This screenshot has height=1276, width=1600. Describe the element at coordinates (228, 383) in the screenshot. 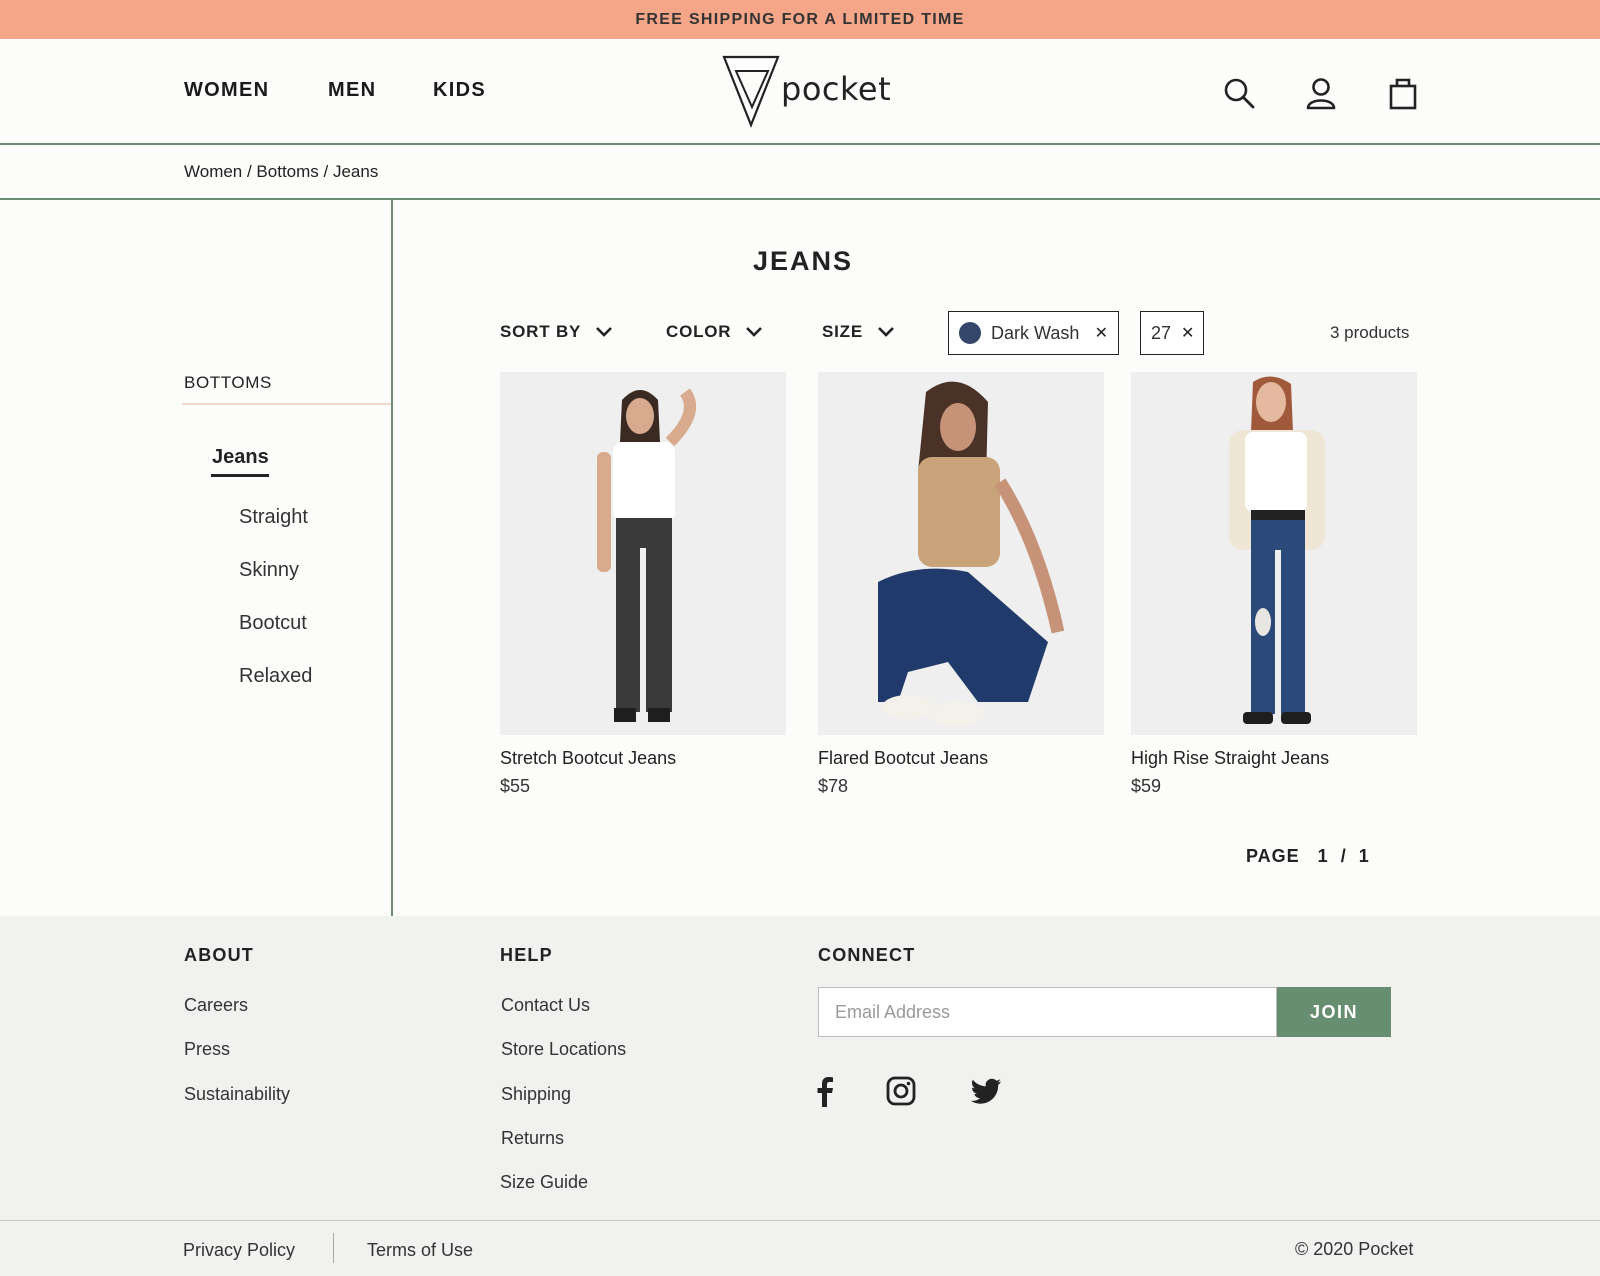

I see `sidebar-heading: BOTTOMS` at that location.